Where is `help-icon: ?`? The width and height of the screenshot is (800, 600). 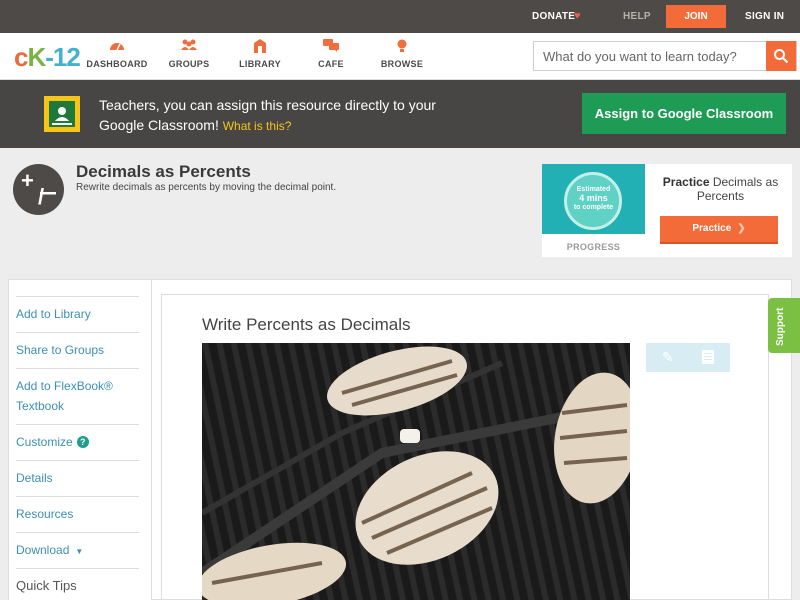
help-icon: ? is located at coordinates (82, 442).